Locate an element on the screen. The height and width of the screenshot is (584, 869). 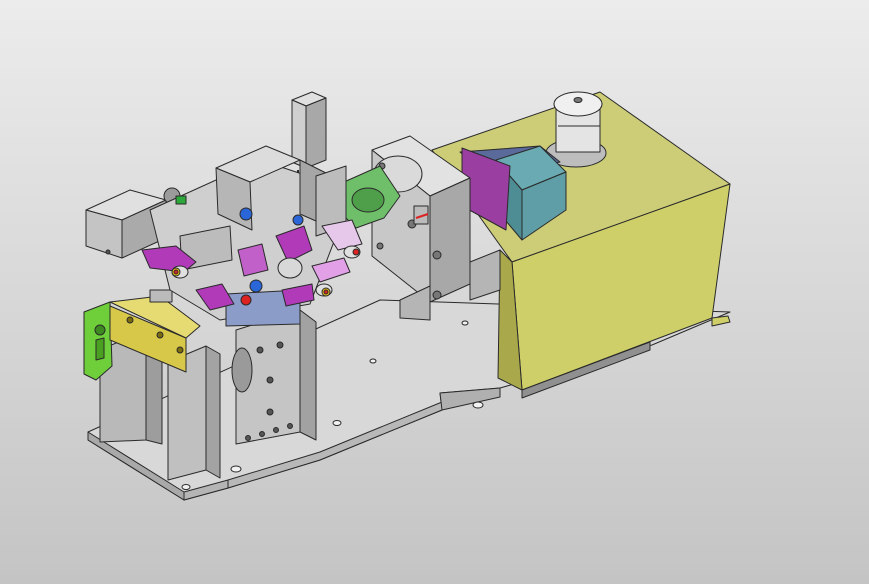
green-bracket is located at coordinates (98, 341).